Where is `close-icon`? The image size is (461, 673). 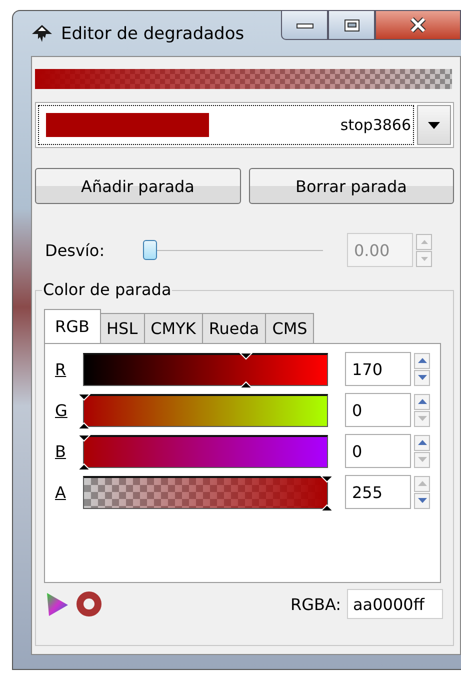 close-icon is located at coordinates (418, 25).